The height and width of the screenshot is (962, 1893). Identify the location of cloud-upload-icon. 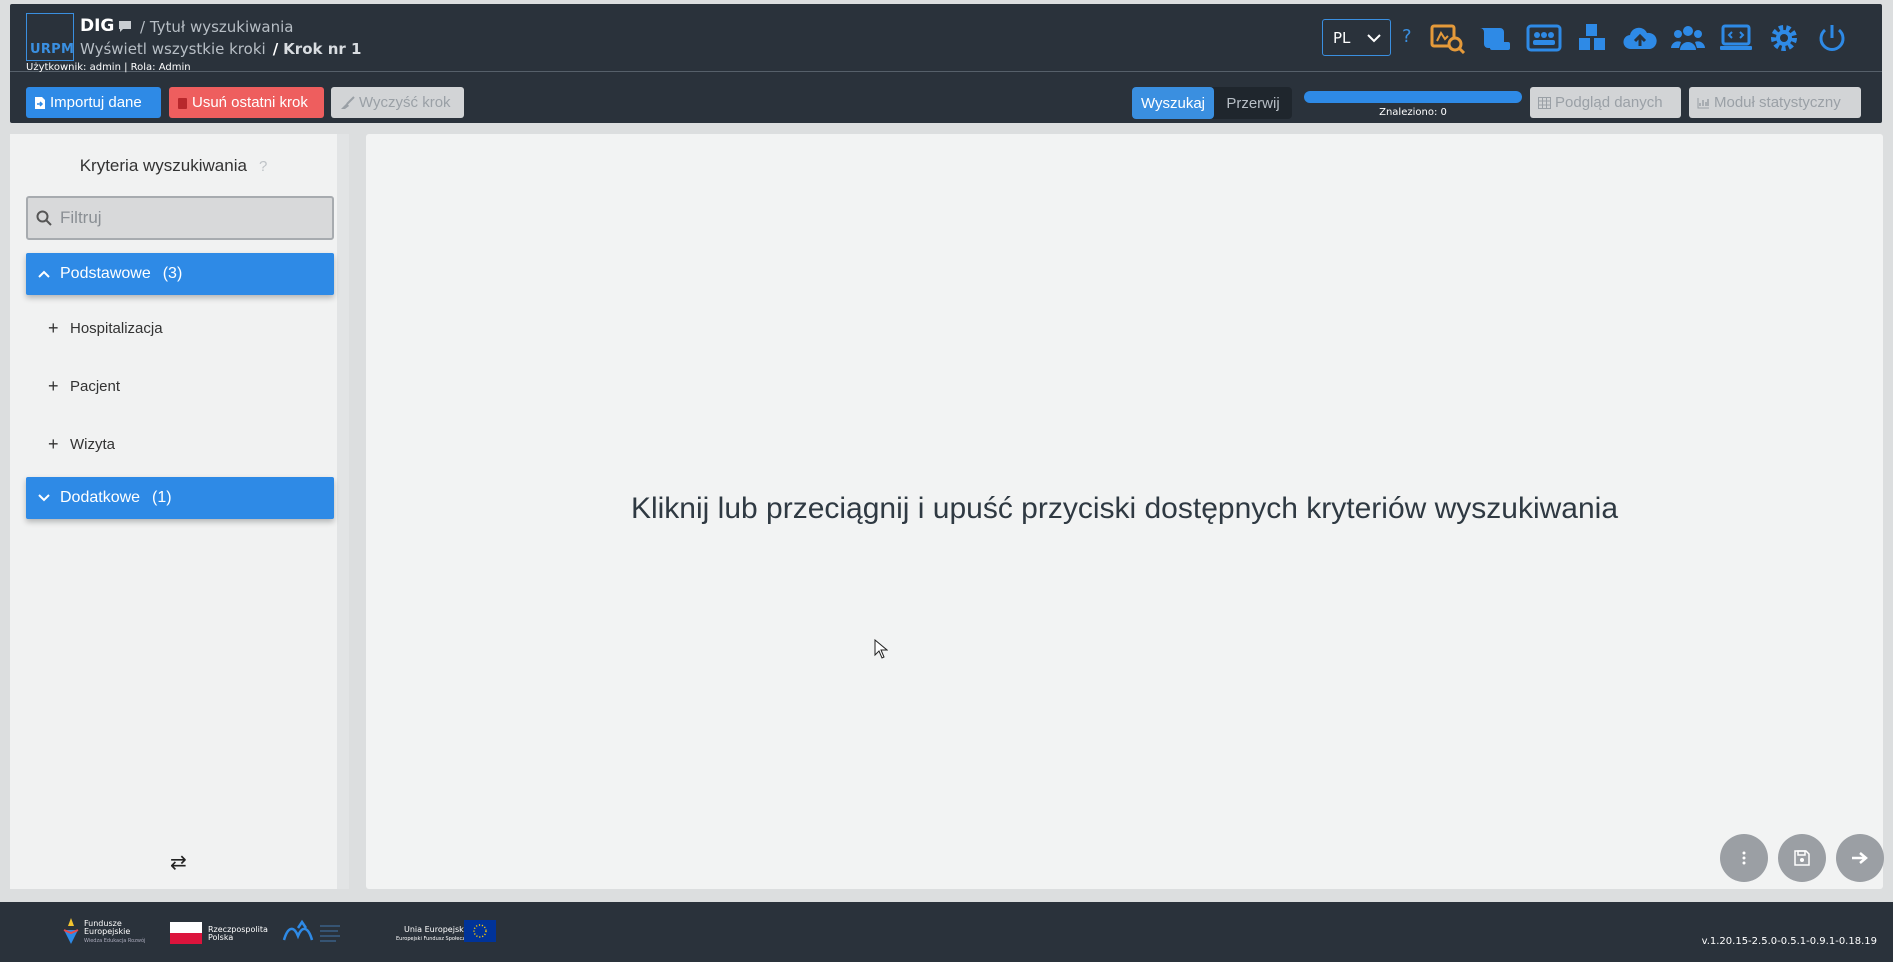
(1640, 38).